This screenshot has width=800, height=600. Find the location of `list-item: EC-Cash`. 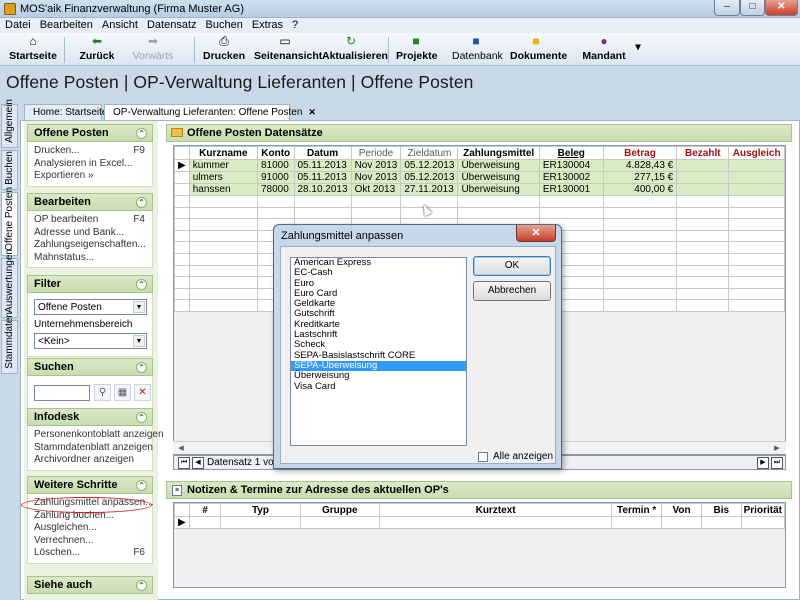

list-item: EC-Cash is located at coordinates (378, 272).